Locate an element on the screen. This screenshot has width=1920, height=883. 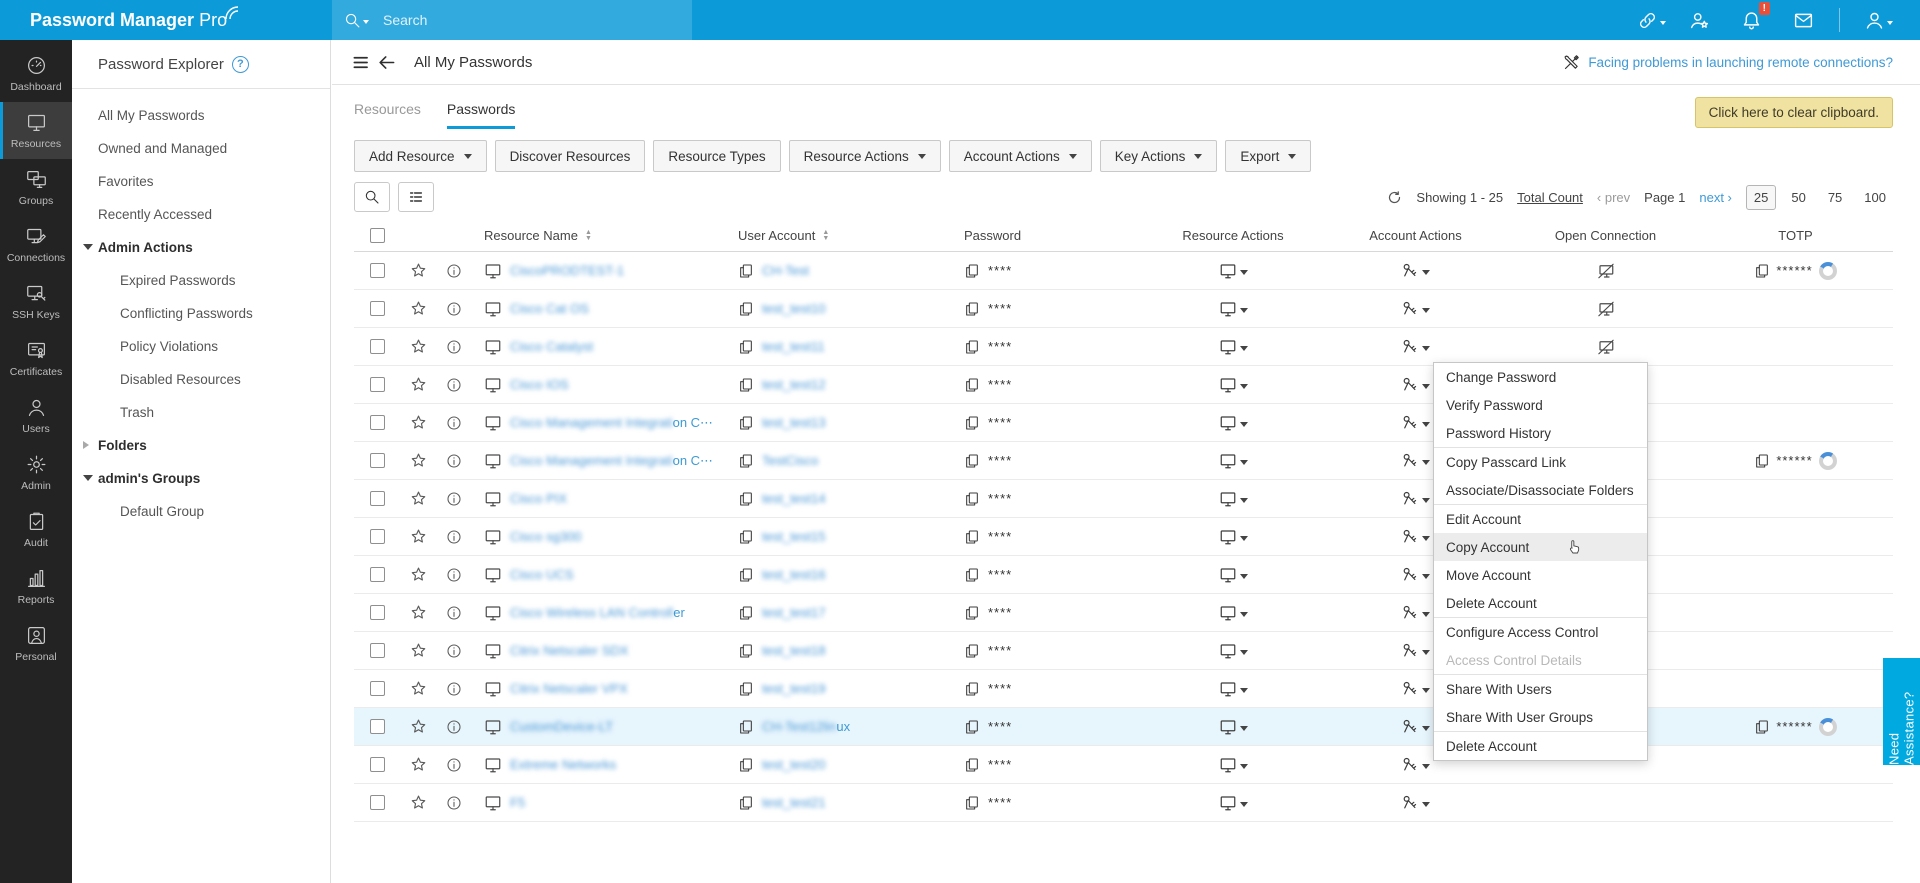
resource-name-link: Cisco Management Integrati is located at coordinates (591, 460).